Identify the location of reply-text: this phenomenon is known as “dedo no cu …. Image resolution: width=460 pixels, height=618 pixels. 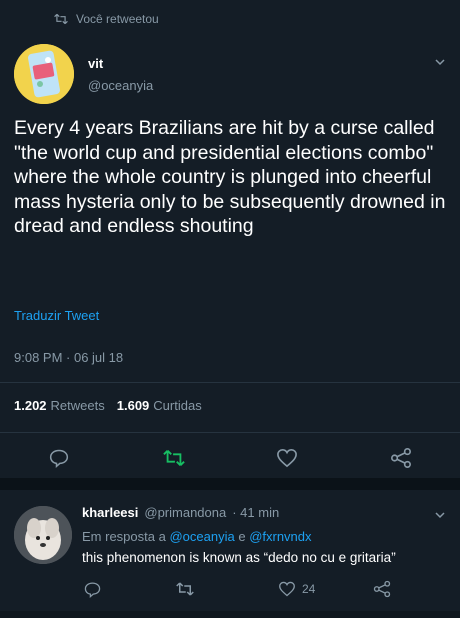
(239, 557).